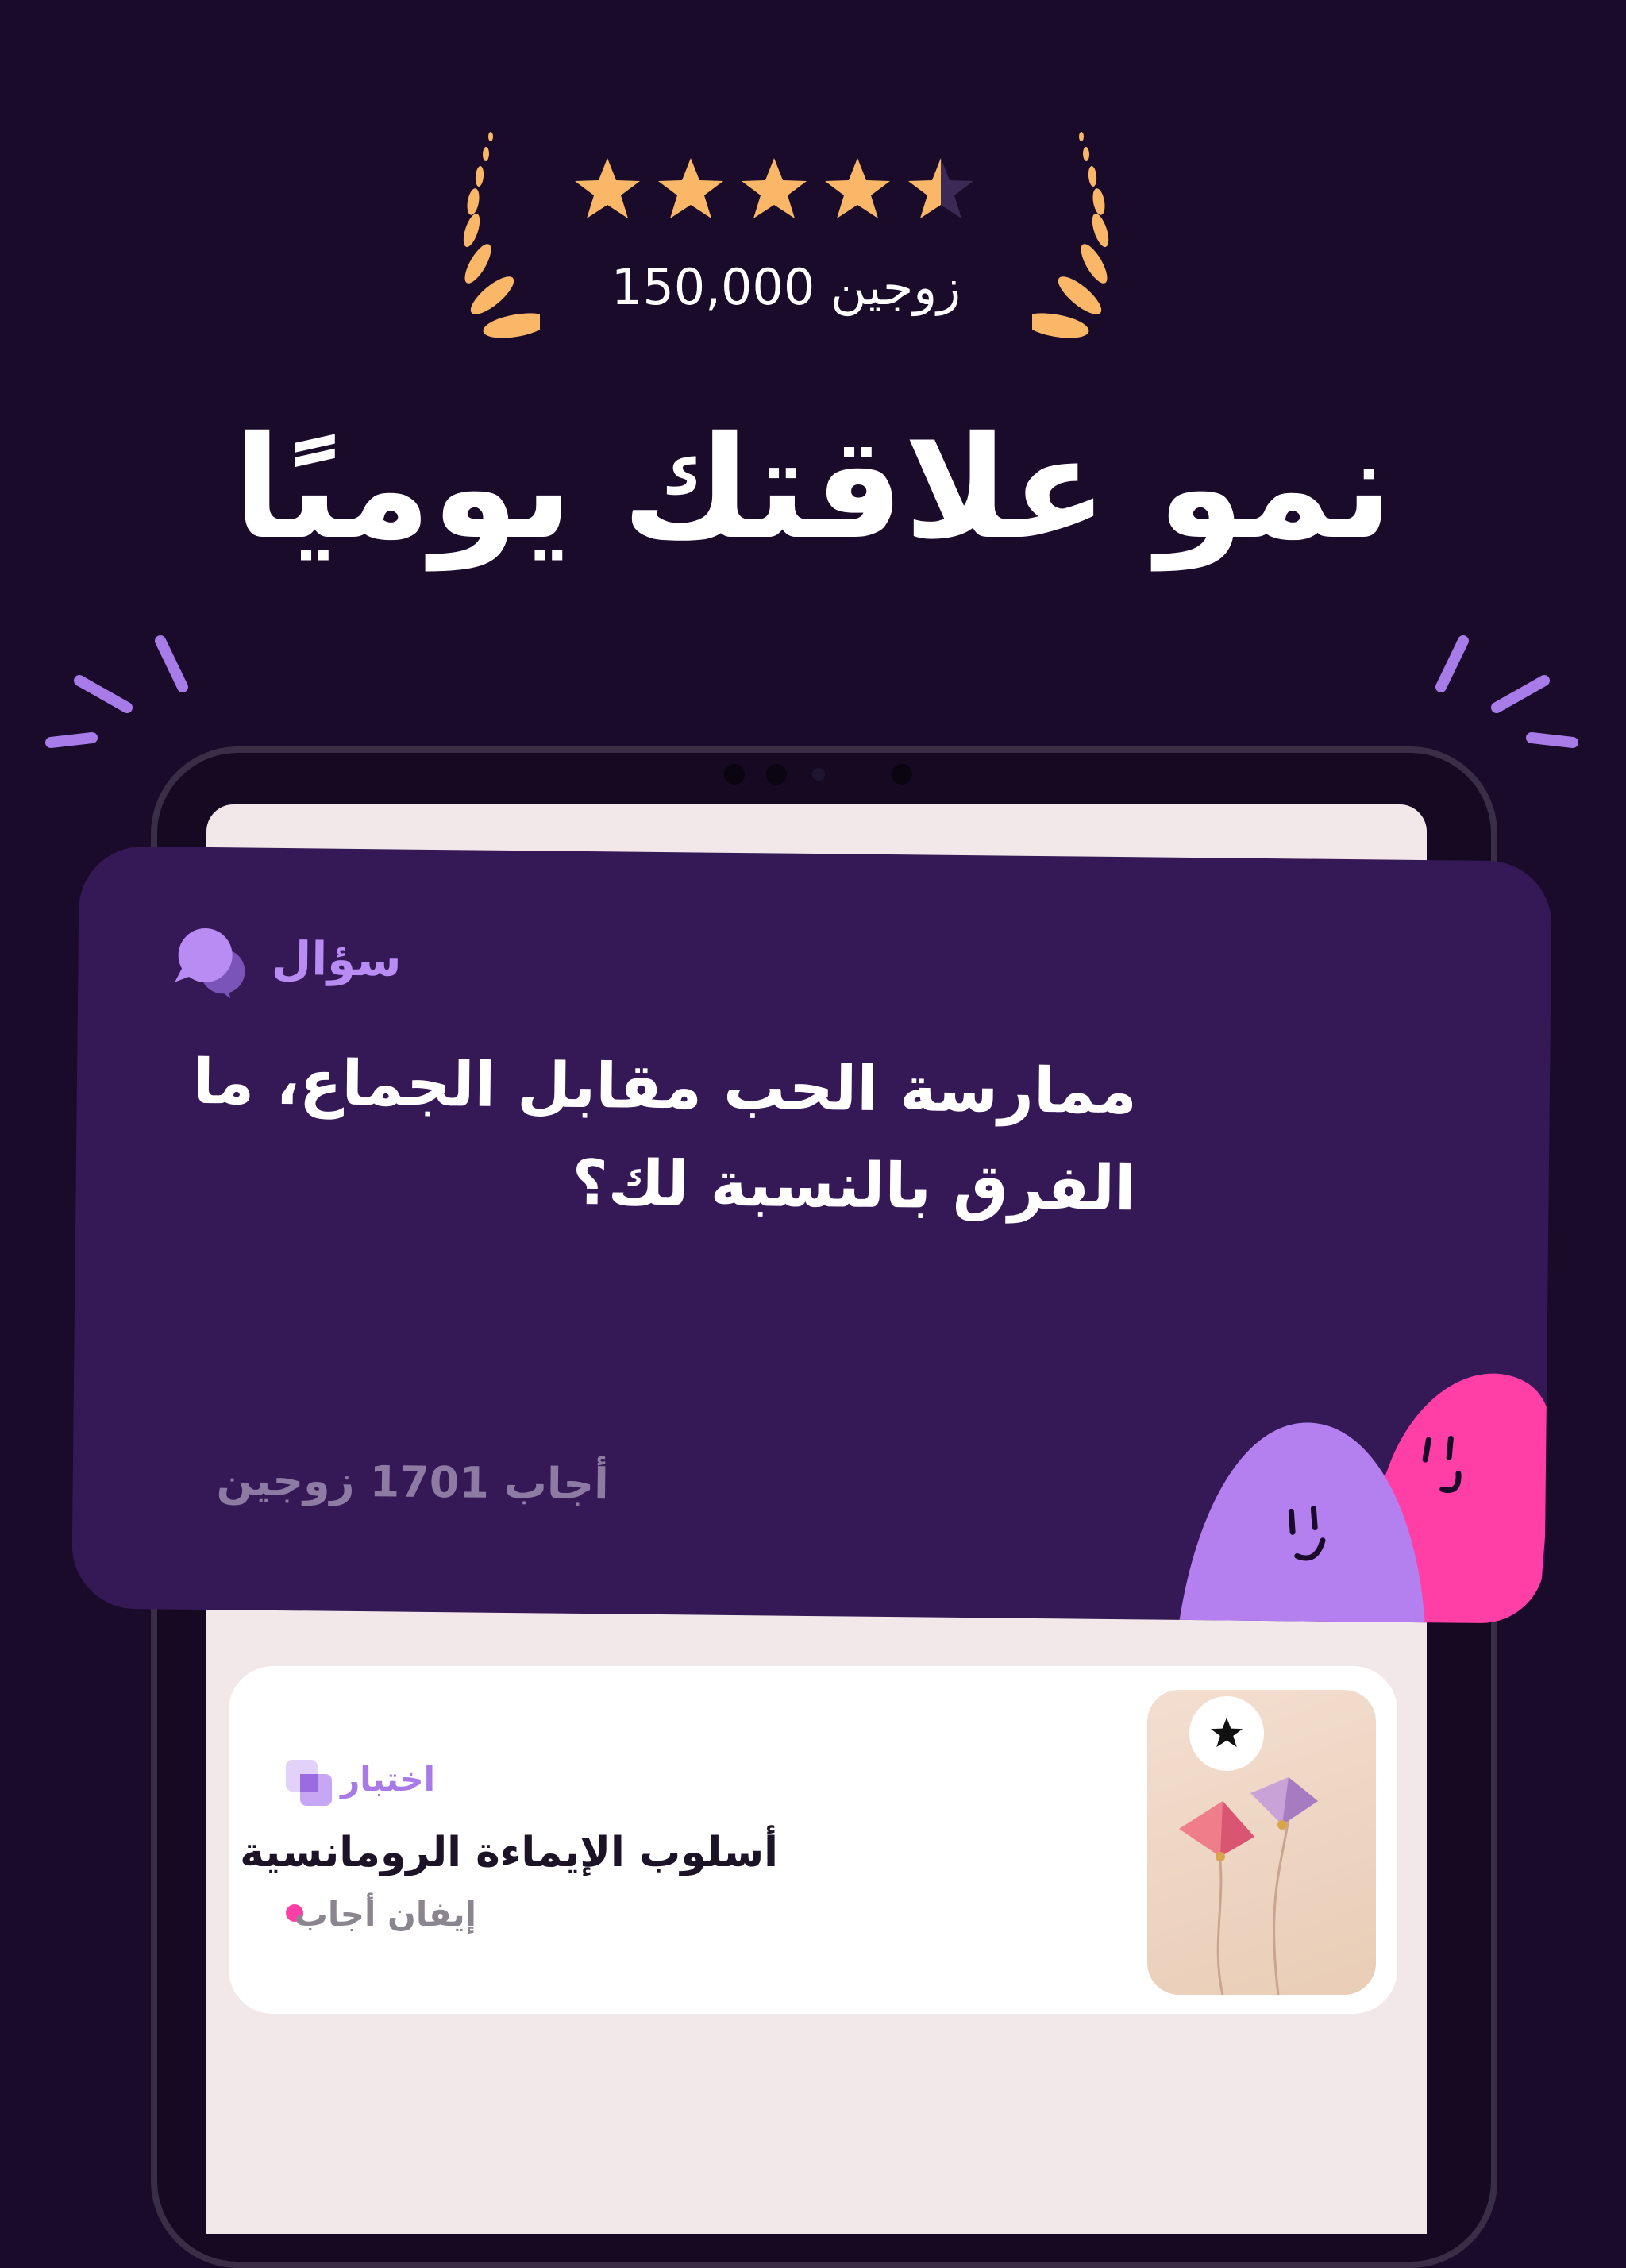 The image size is (1626, 2268). What do you see at coordinates (336, 959) in the screenshot?
I see `question-label: سؤال` at bounding box center [336, 959].